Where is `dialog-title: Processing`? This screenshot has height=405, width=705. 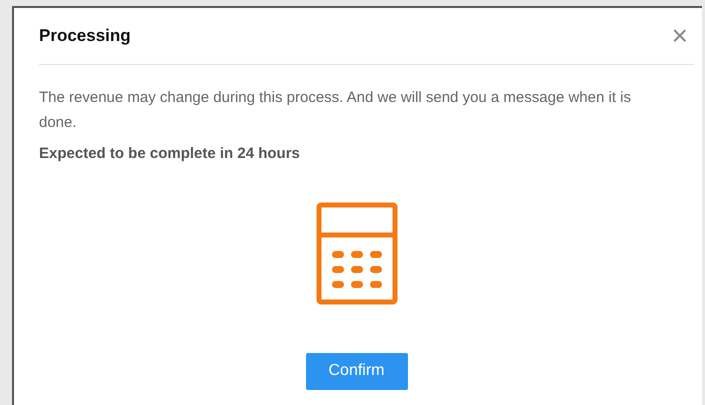 dialog-title: Processing is located at coordinates (85, 36).